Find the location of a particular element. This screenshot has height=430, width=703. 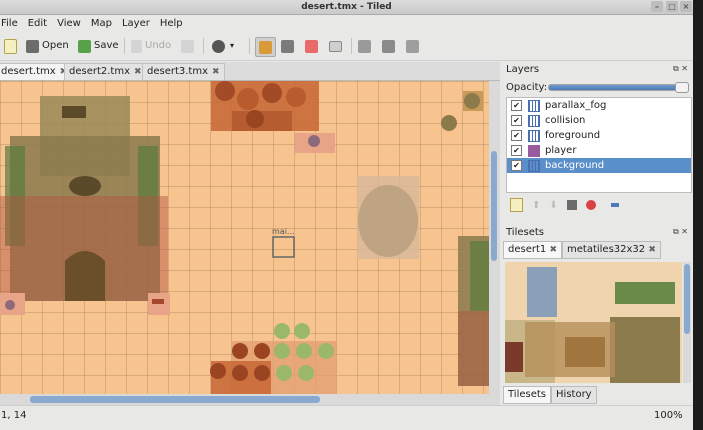

remove-layer-icon is located at coordinates (590, 205).